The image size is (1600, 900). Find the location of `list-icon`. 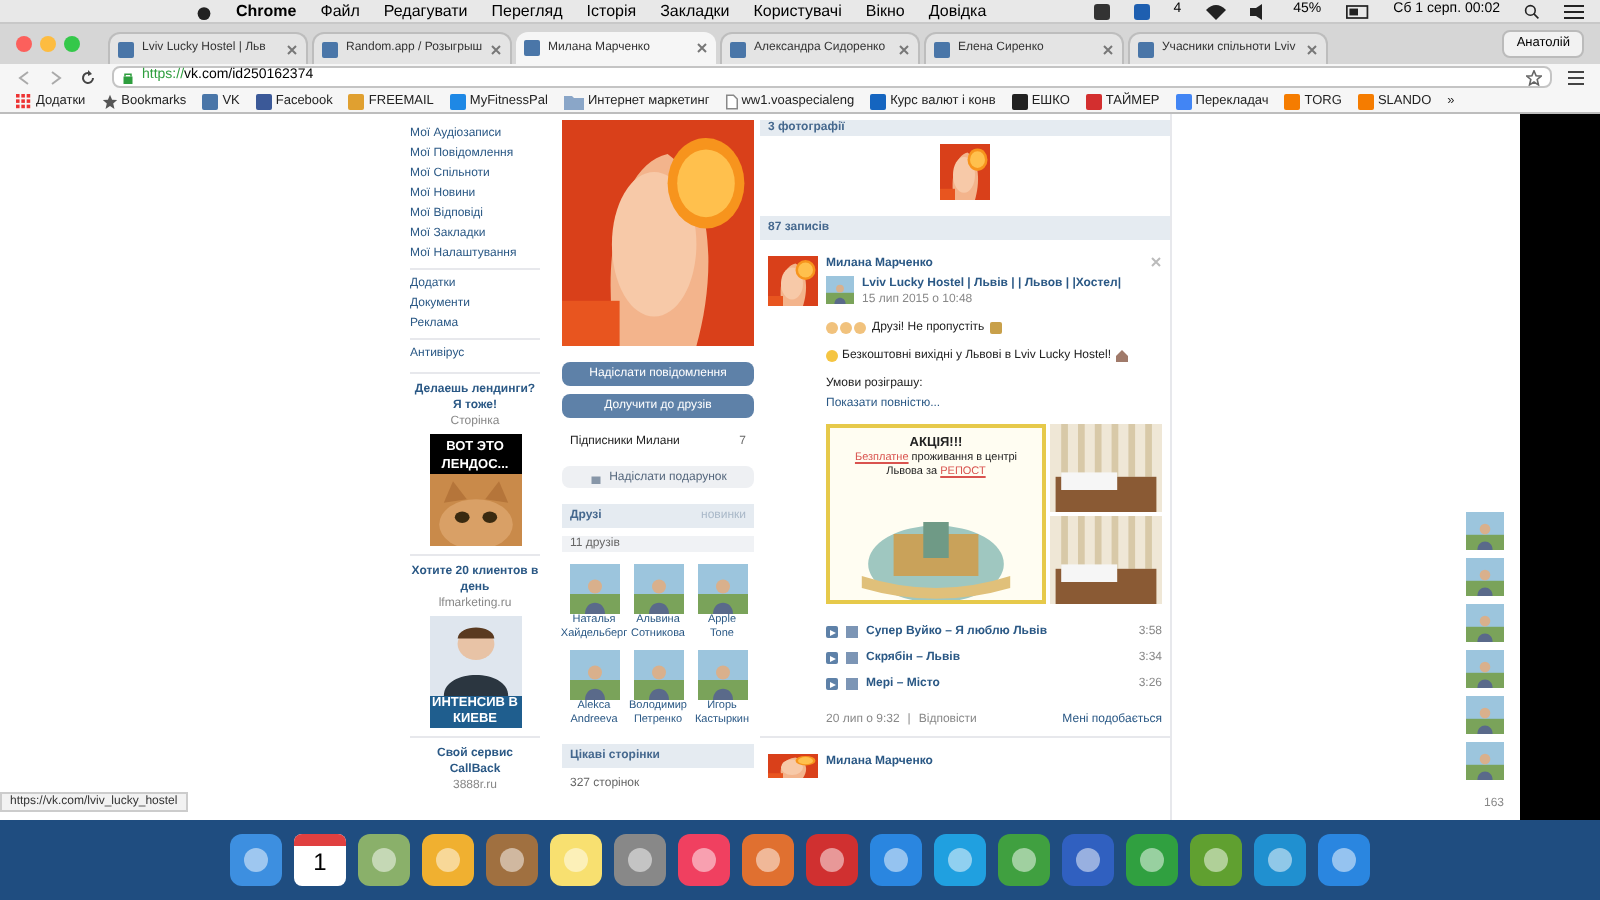

list-icon is located at coordinates (1574, 11).